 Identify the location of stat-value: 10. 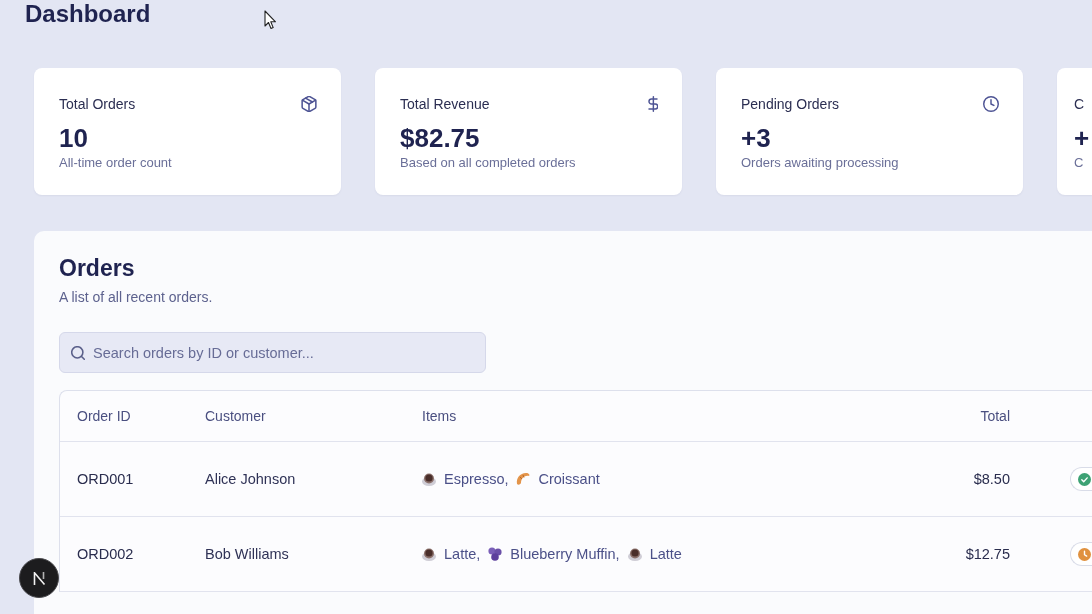
(73, 138).